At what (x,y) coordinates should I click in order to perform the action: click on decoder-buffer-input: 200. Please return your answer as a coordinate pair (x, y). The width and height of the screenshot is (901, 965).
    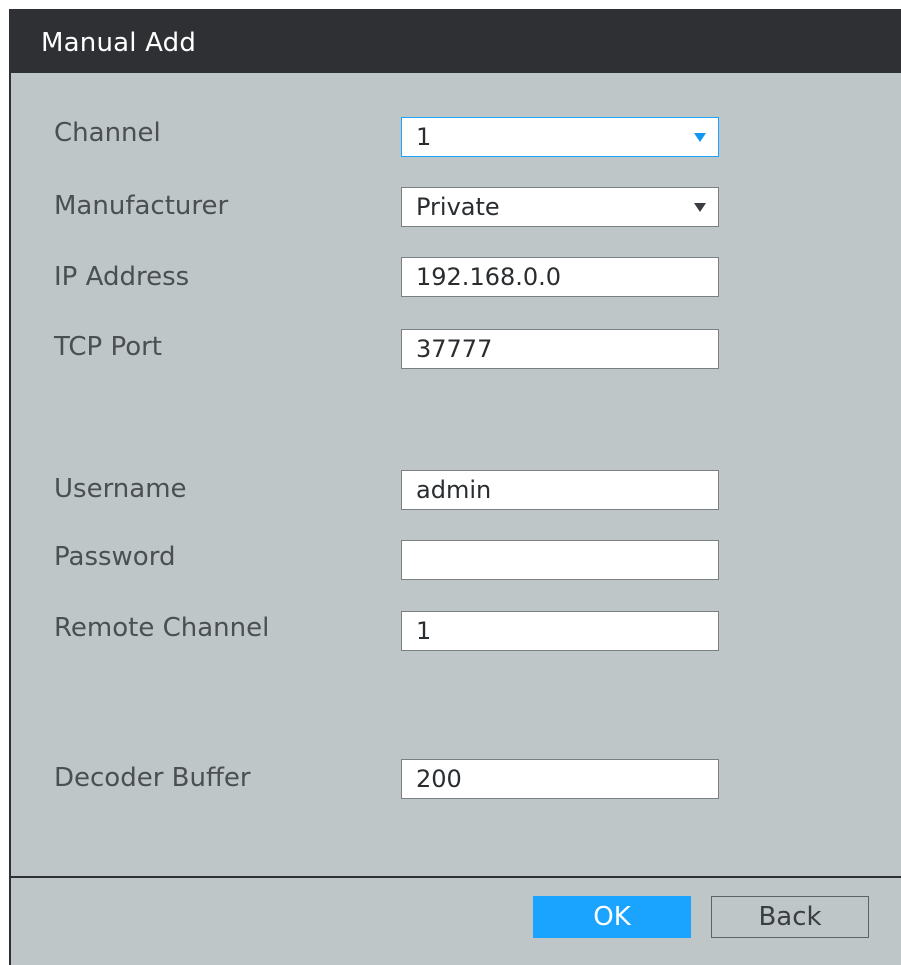
    Looking at the image, I should click on (560, 779).